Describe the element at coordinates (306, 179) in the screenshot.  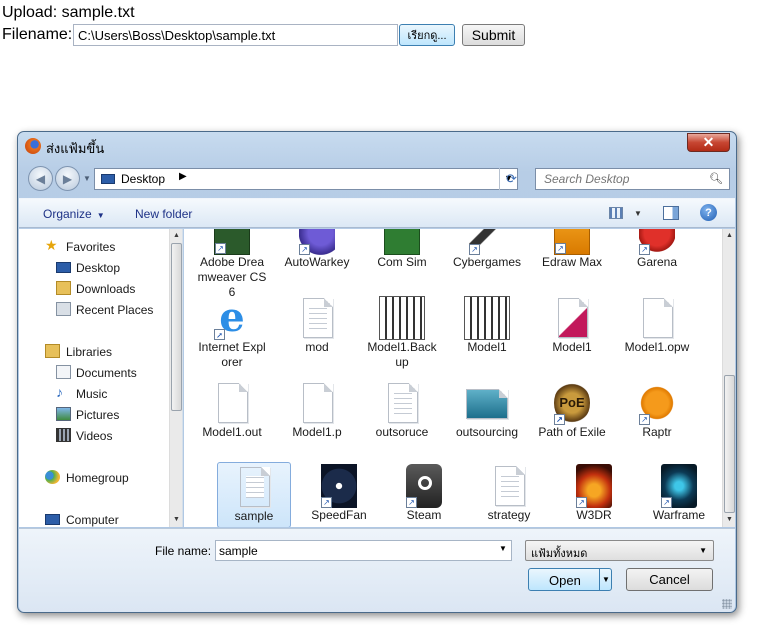
I see `address-bar: Desktop ▶ ▼` at that location.